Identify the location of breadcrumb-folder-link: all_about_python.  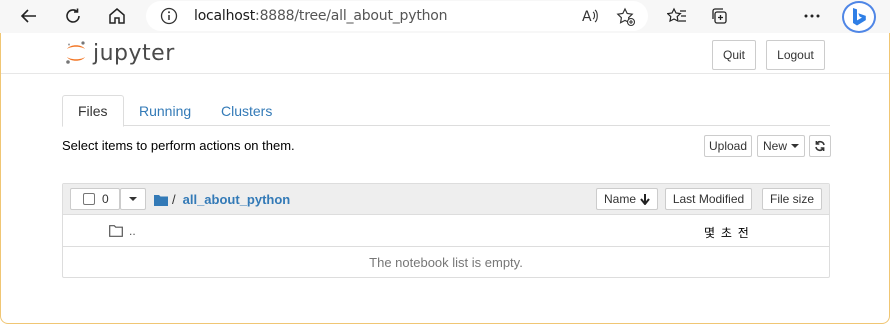
(237, 199).